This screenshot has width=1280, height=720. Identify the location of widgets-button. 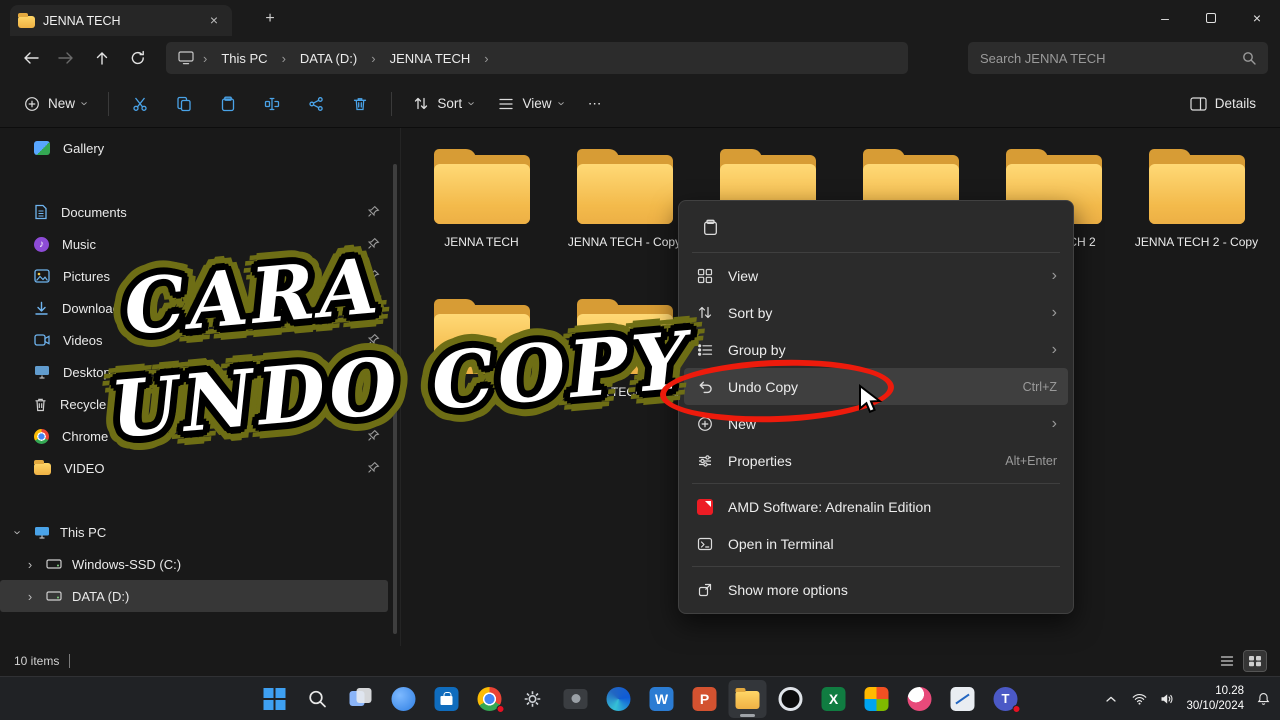
(404, 699).